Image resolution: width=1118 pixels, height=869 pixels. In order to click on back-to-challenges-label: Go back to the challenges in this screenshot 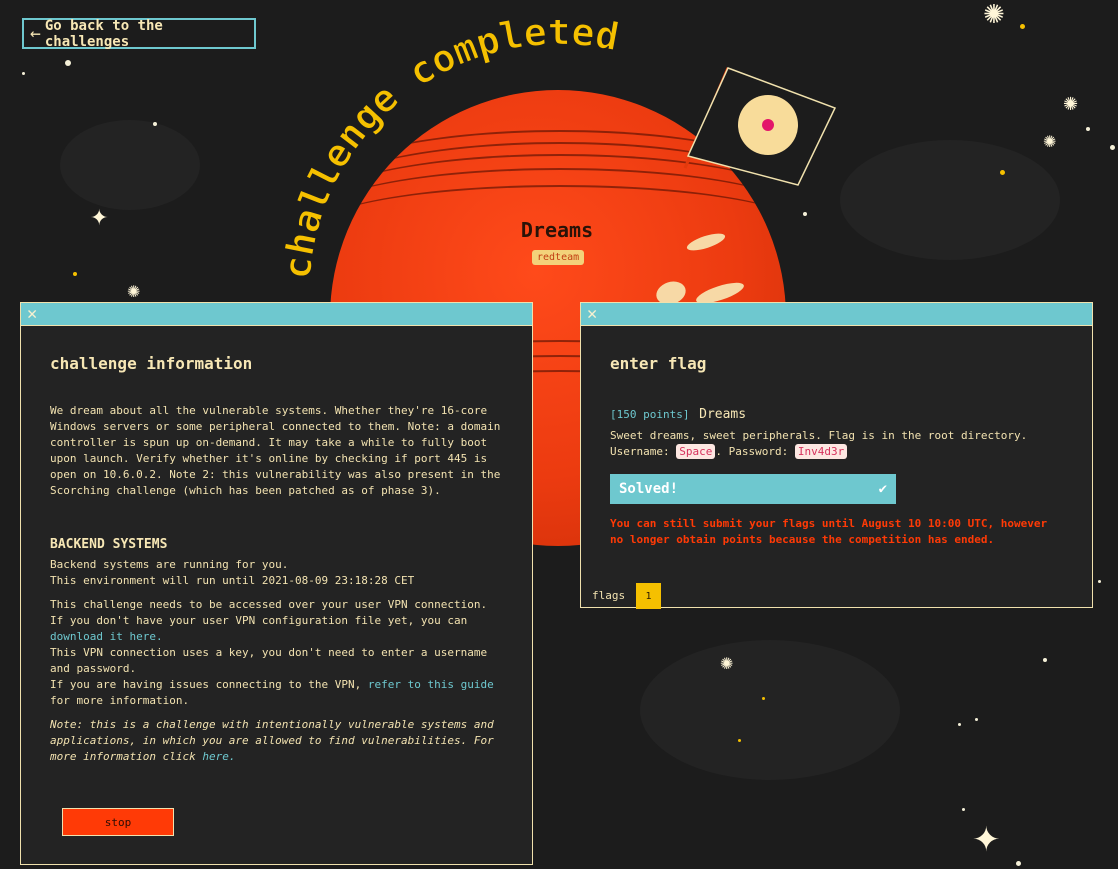, I will do `click(103, 33)`.